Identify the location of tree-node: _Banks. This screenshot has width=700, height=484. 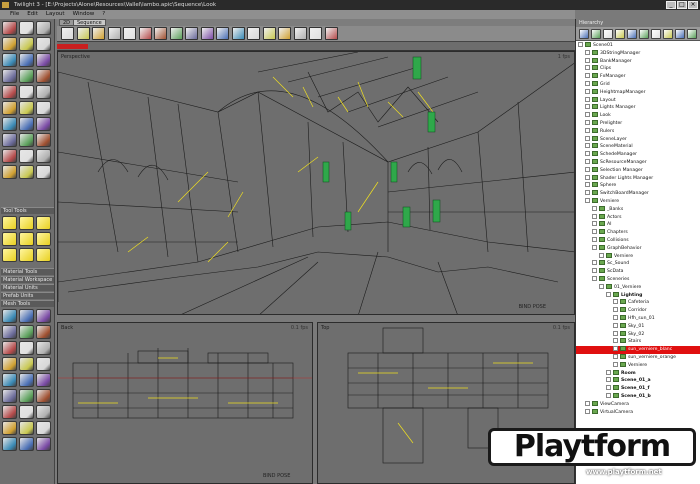
(607, 209).